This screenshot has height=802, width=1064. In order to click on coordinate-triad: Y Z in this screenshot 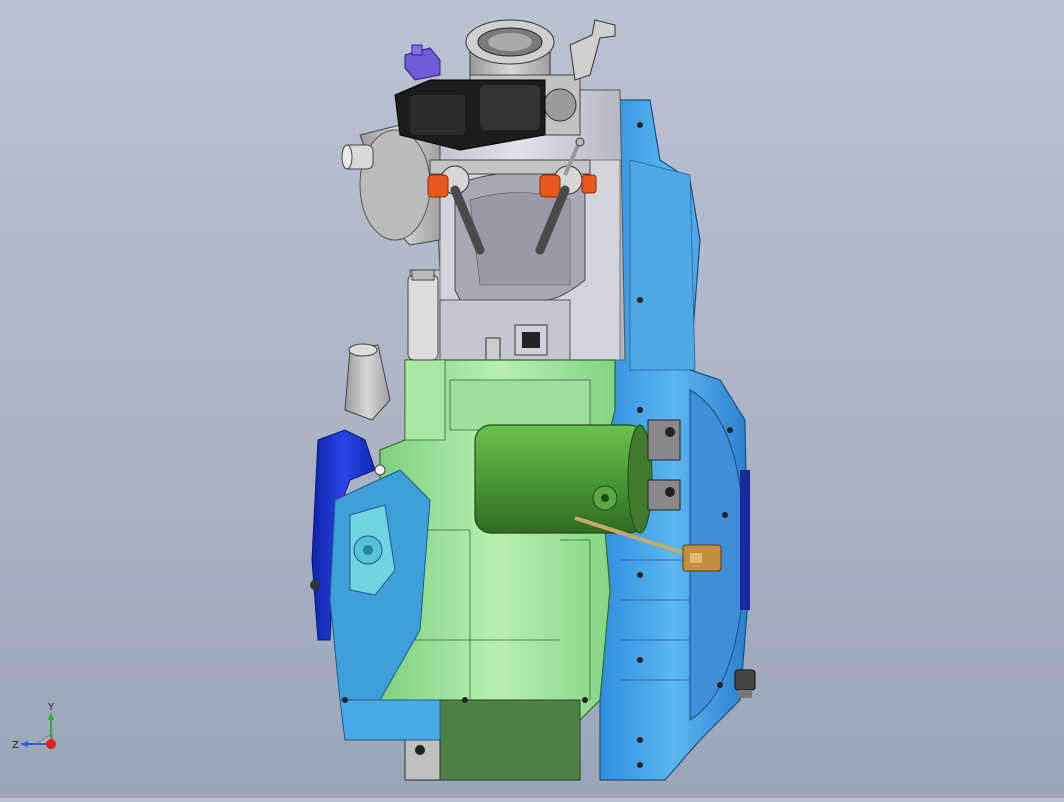, I will do `click(38, 730)`.